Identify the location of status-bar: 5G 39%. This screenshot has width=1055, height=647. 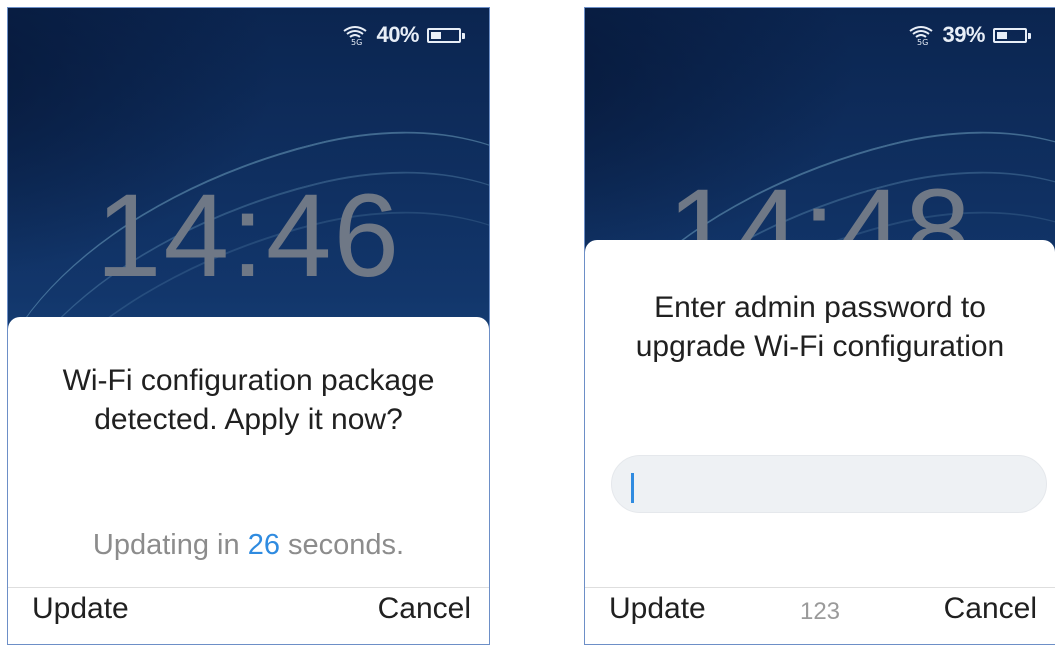
(969, 35).